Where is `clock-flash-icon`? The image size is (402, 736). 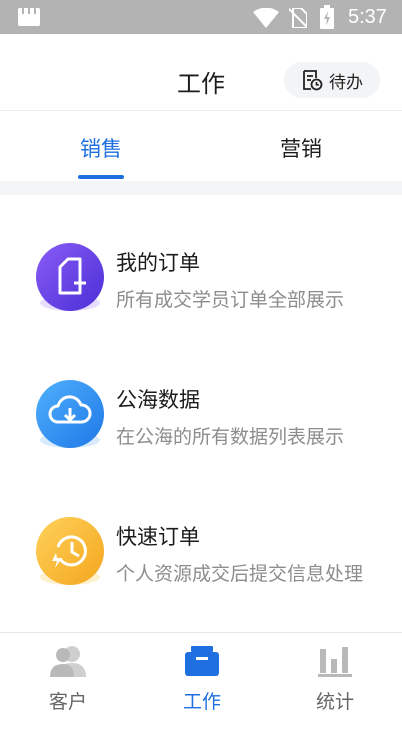
clock-flash-icon is located at coordinates (70, 551).